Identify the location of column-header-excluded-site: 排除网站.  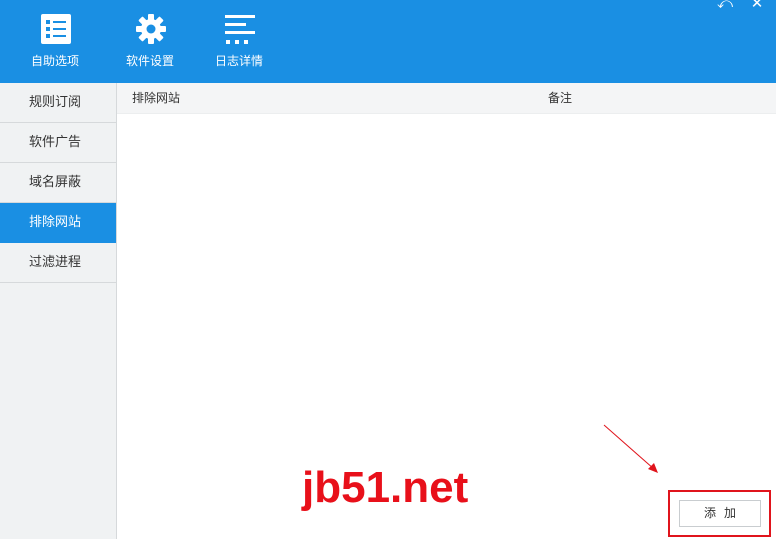
(156, 98).